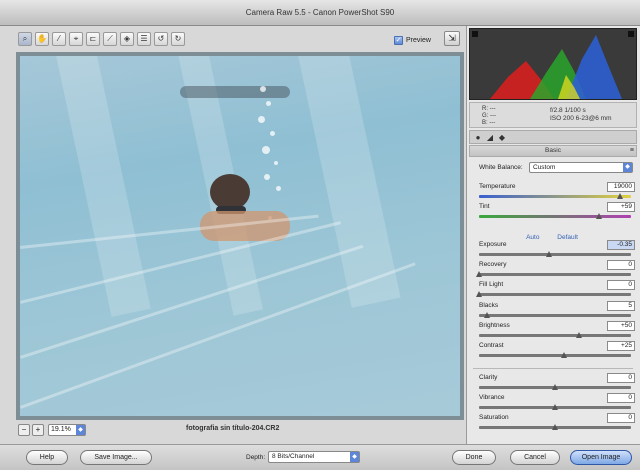  I want to click on rotate-left-tool-icon: ↺, so click(161, 39).